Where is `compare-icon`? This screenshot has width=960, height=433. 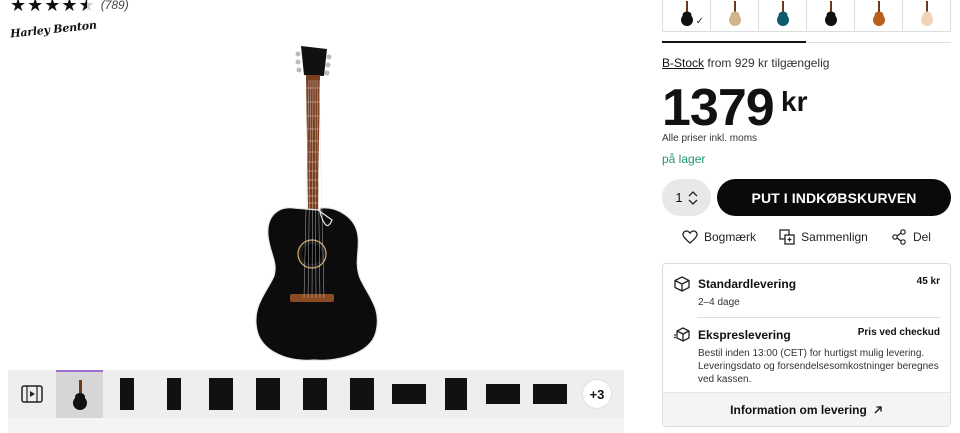
compare-icon is located at coordinates (787, 237).